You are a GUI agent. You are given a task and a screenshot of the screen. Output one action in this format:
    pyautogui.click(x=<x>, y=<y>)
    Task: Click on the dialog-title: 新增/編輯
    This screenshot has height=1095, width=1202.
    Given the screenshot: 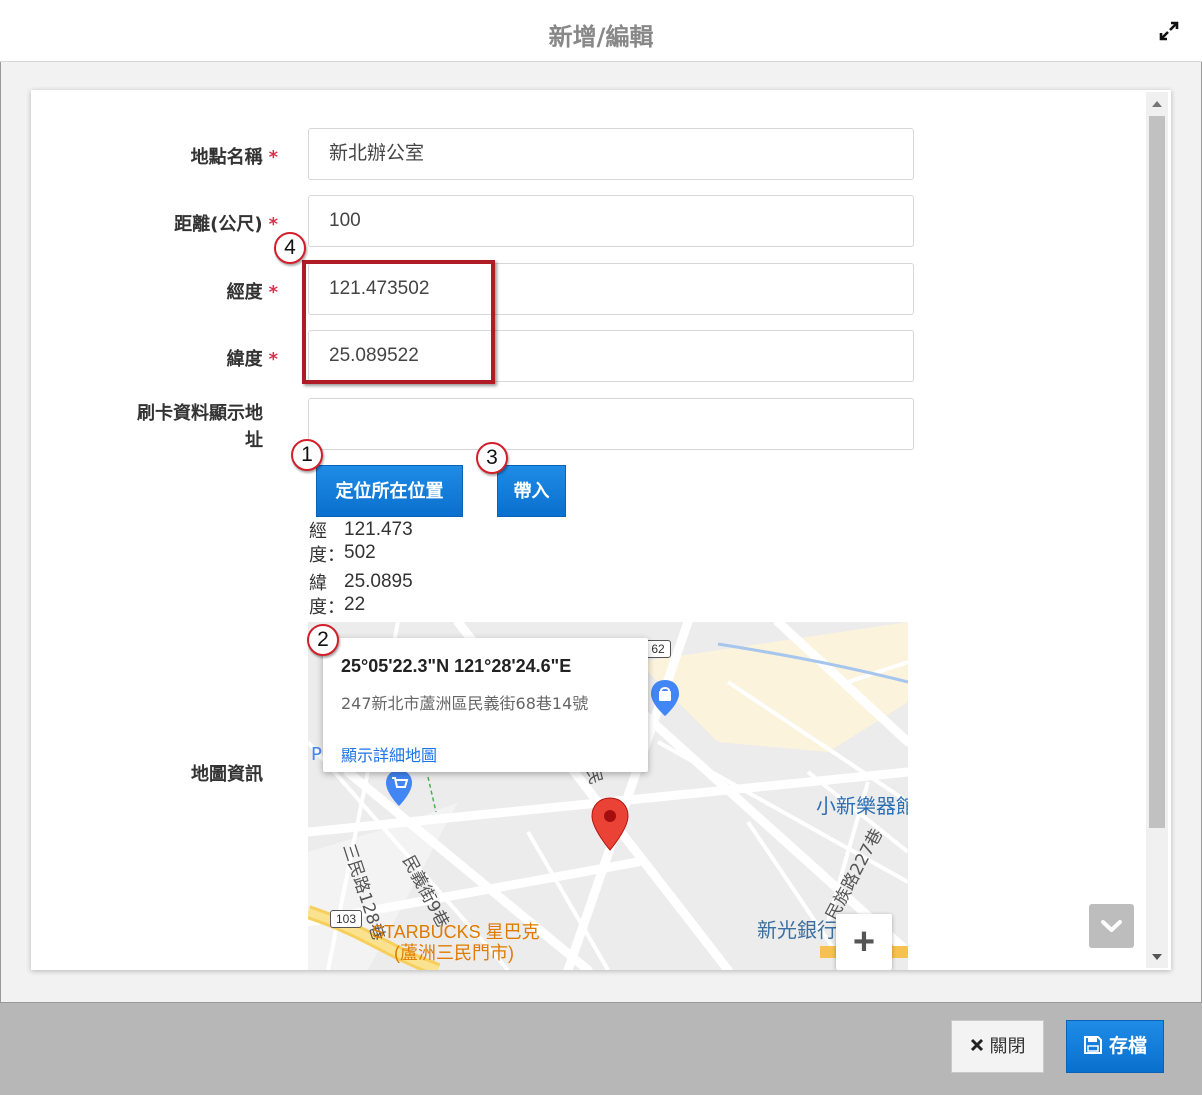 What is the action you would take?
    pyautogui.click(x=601, y=37)
    